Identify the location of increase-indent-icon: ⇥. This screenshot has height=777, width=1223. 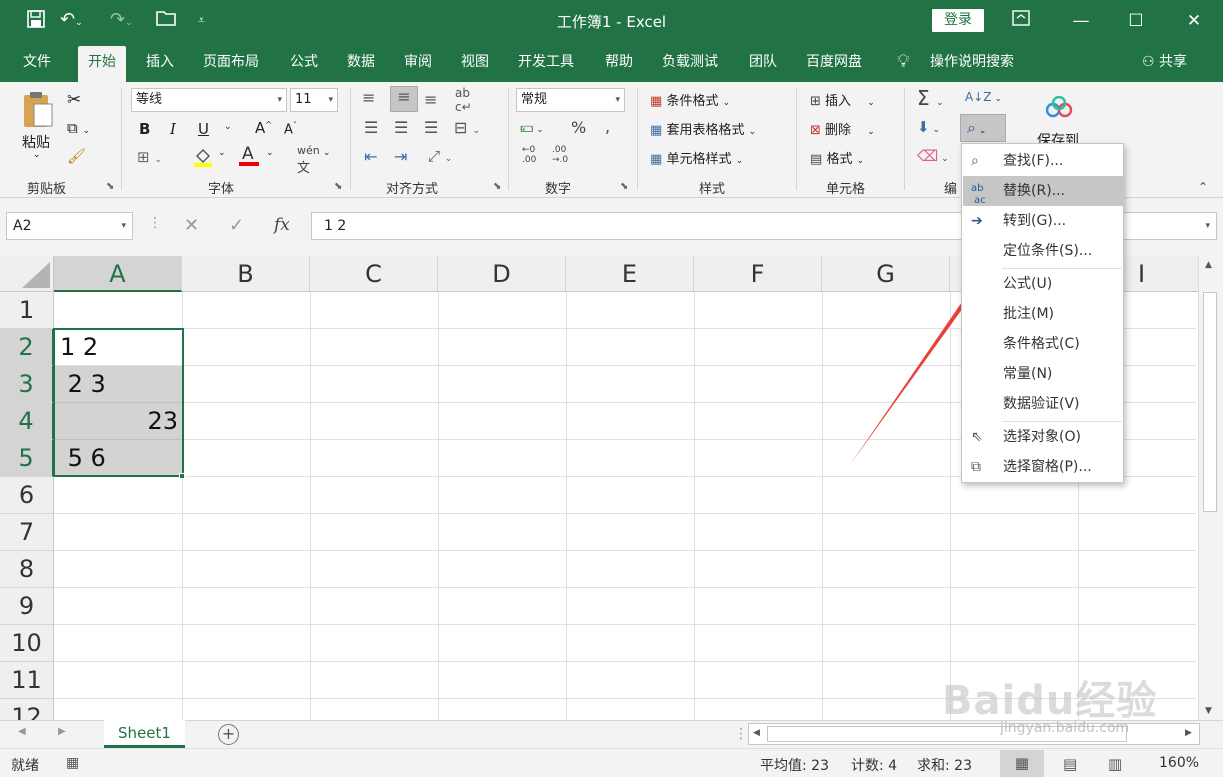
(400, 156).